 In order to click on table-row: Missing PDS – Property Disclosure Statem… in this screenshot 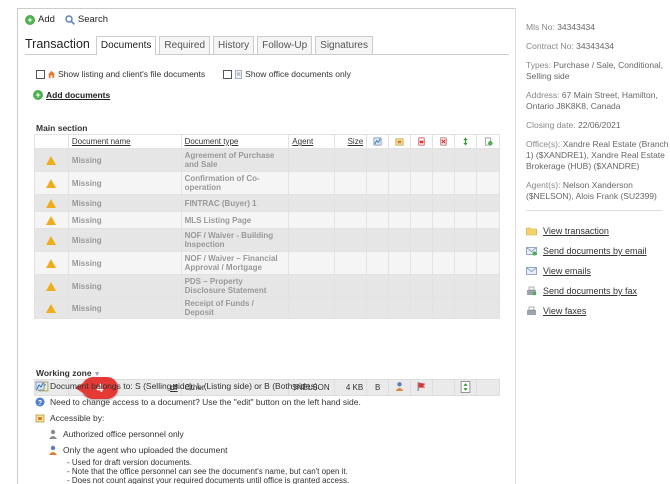, I will do `click(267, 286)`.